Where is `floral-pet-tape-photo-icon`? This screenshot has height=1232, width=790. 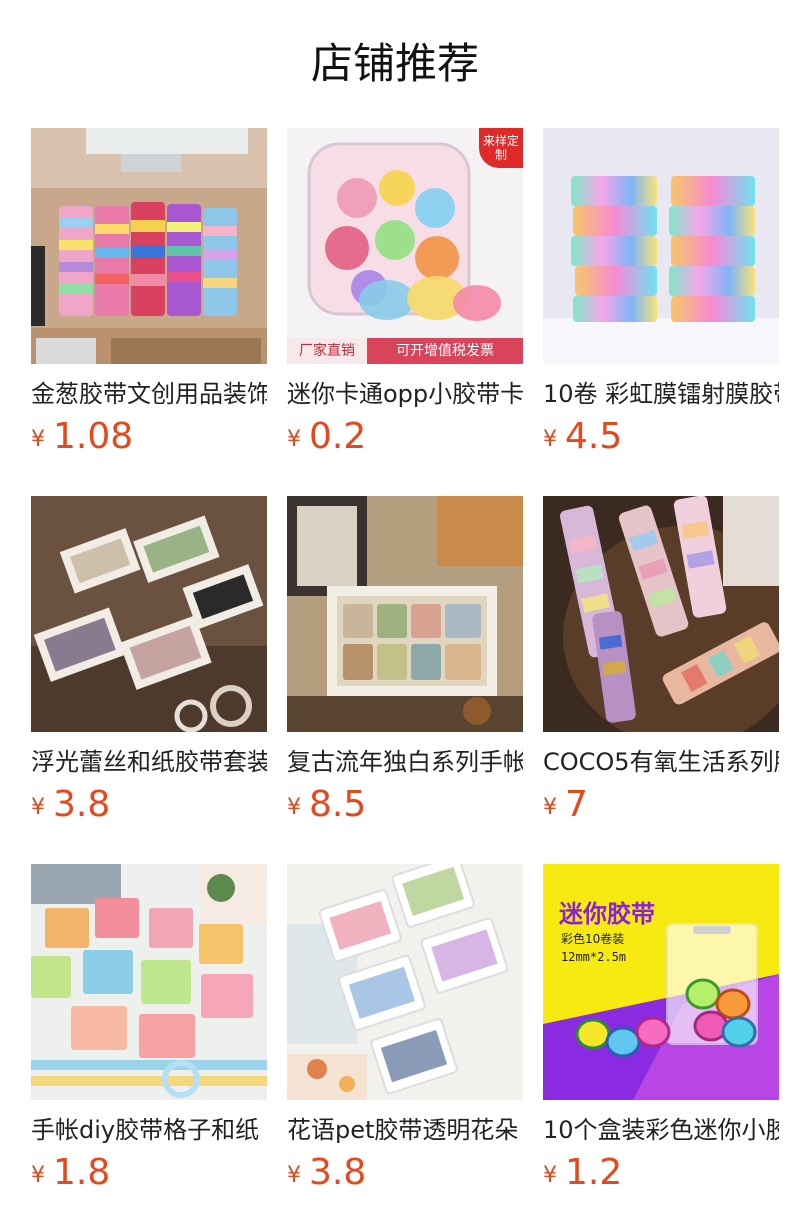
floral-pet-tape-photo-icon is located at coordinates (405, 982).